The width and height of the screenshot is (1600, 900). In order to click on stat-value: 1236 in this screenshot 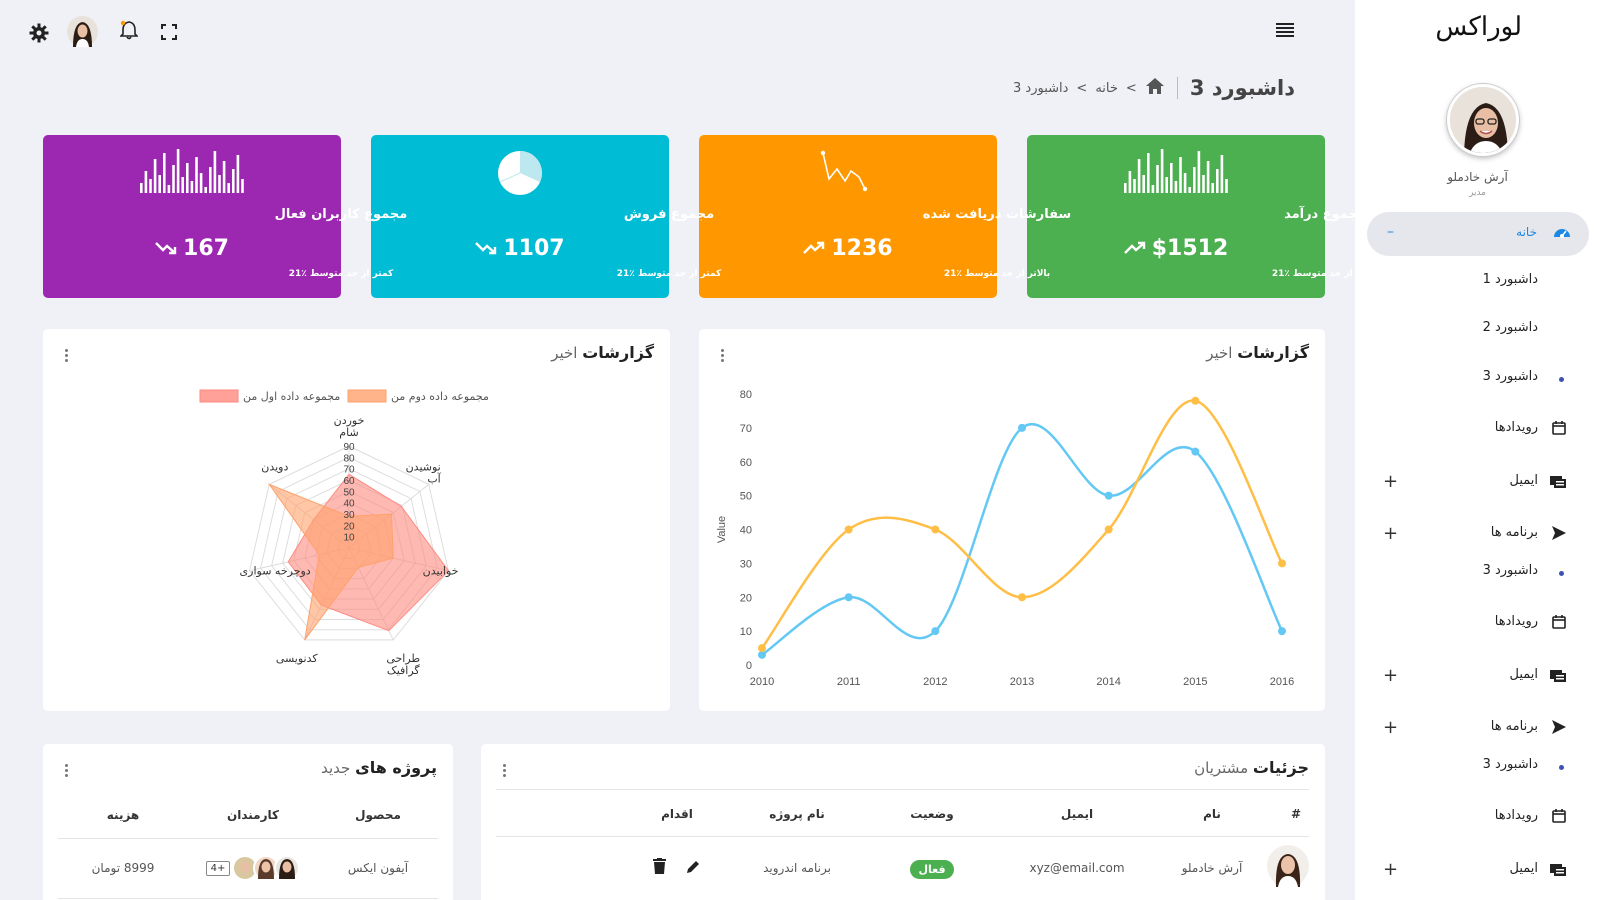, I will do `click(848, 248)`.